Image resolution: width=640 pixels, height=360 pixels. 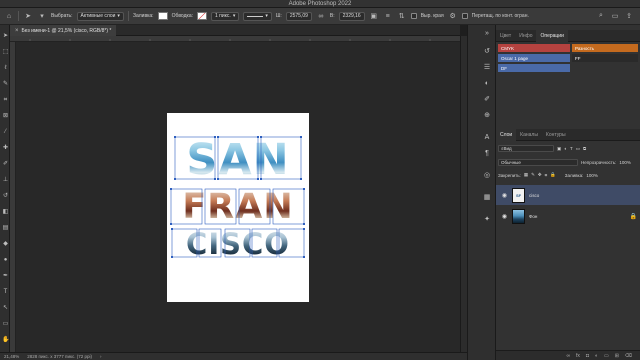 I want to click on eraser-tool-icon: ◧, so click(x=5, y=212).